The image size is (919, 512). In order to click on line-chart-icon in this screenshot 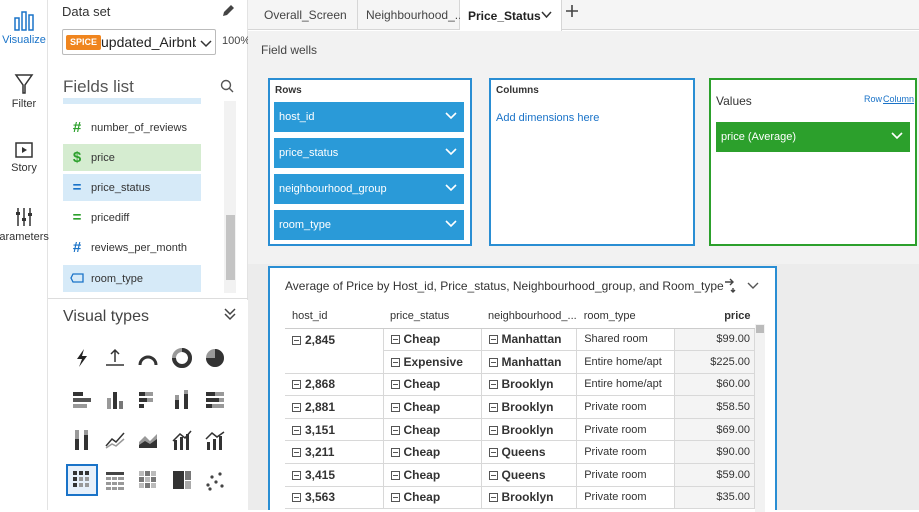, I will do `click(115, 440)`.